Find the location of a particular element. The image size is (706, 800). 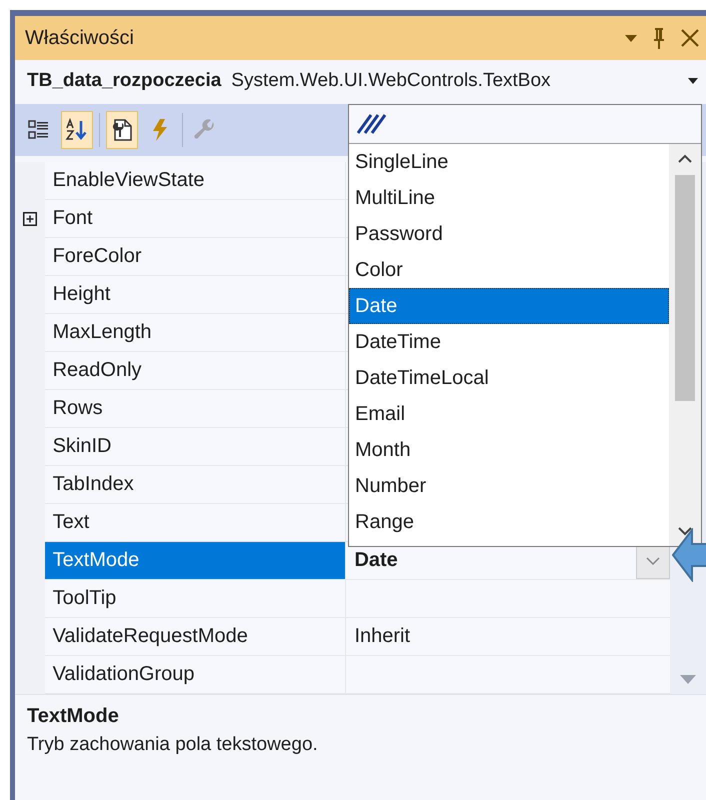

sort-icon is located at coordinates (77, 130).